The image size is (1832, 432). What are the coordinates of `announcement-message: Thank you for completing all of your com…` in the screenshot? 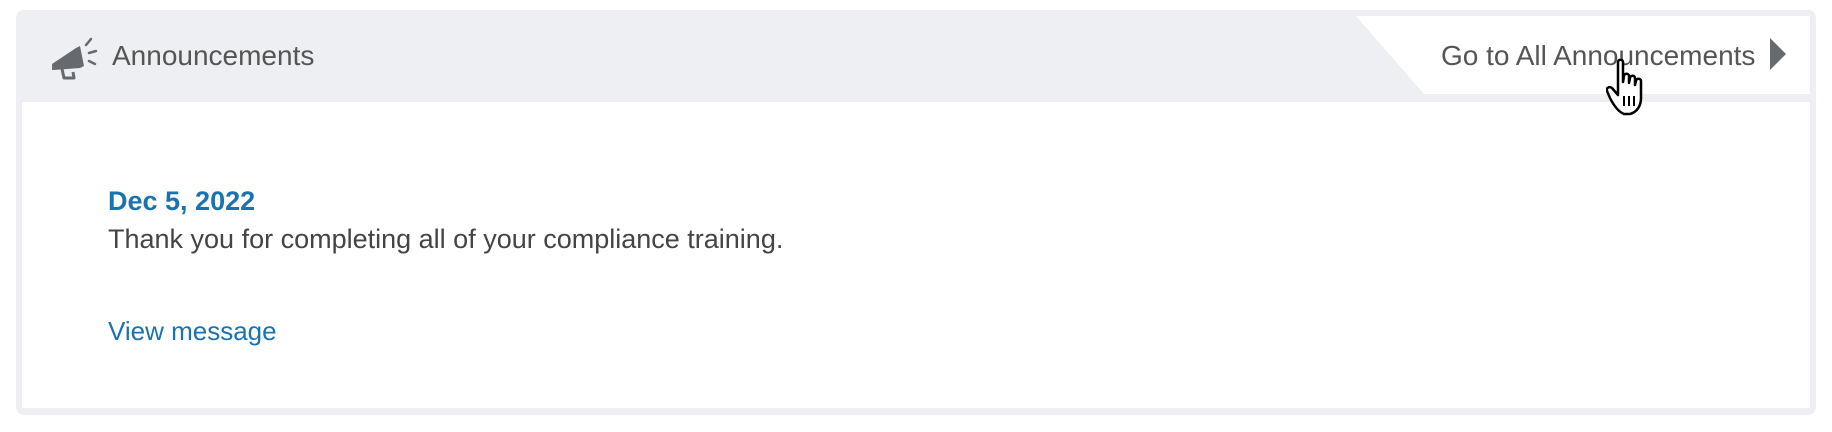 It's located at (446, 239).